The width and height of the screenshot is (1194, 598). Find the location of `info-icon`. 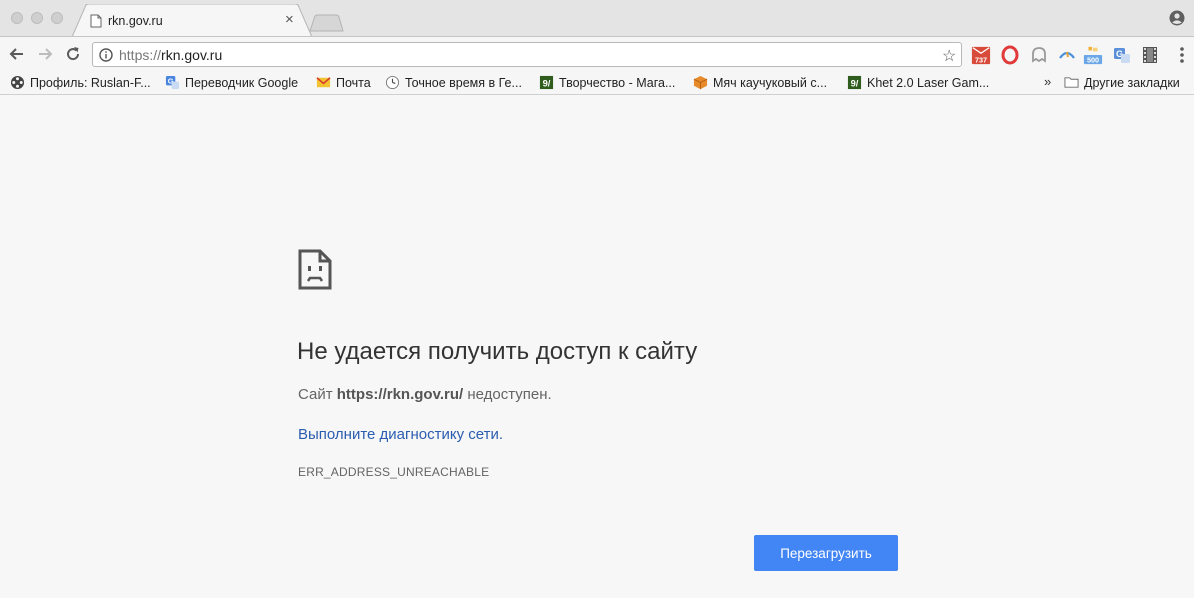

info-icon is located at coordinates (106, 55).